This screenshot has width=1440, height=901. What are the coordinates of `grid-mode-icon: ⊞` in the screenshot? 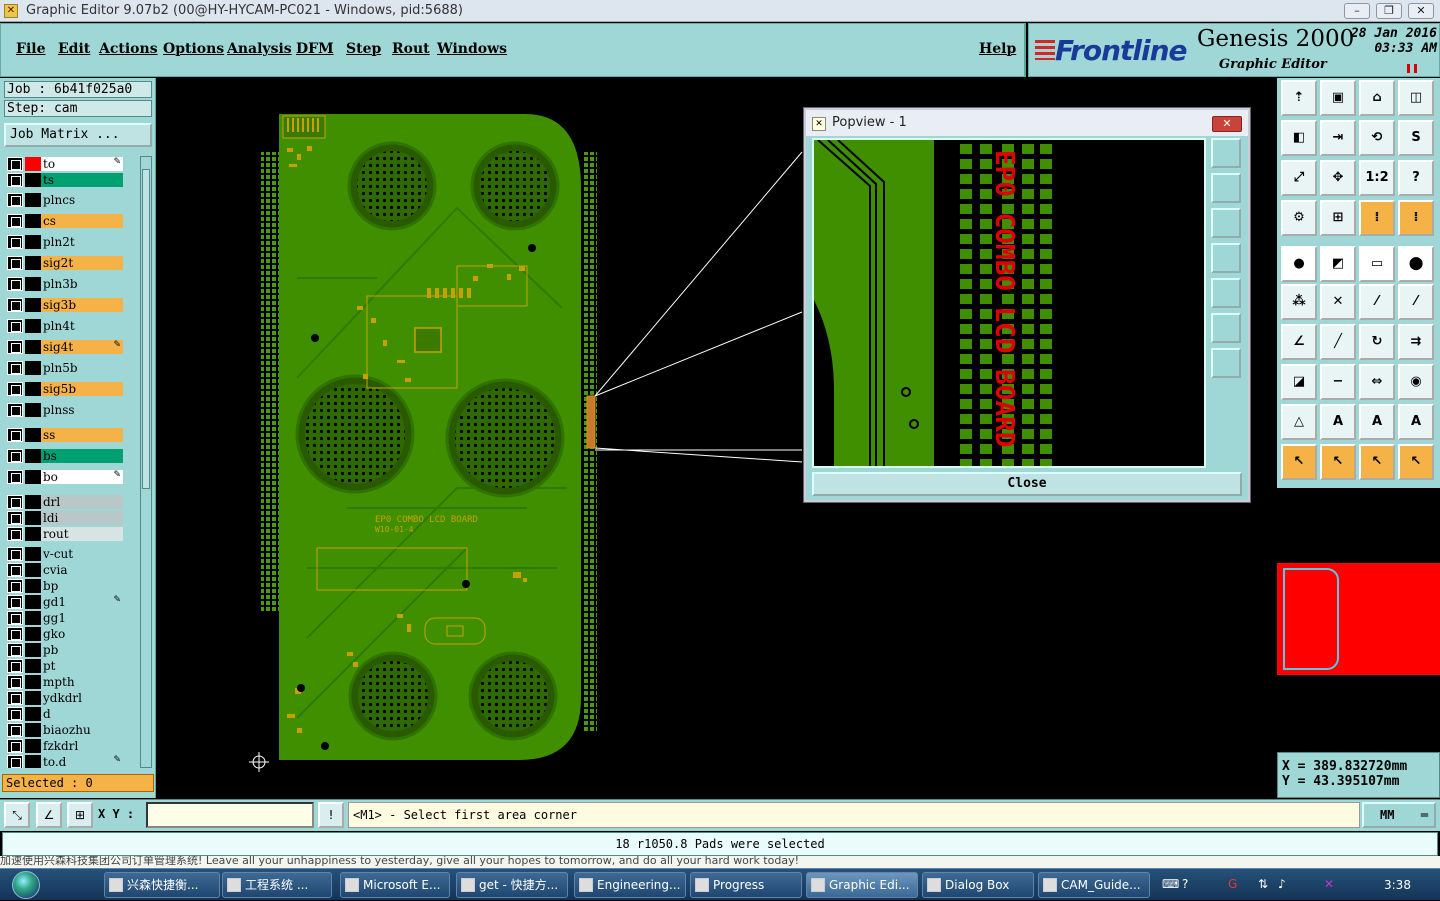 It's located at (80, 815).